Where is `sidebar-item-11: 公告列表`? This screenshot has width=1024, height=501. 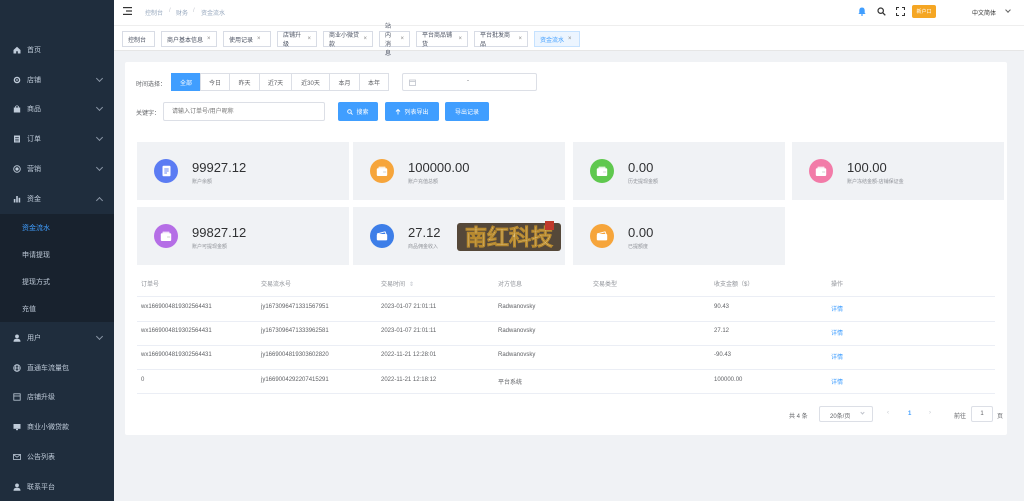
sidebar-item-11: 公告列表 is located at coordinates (57, 457).